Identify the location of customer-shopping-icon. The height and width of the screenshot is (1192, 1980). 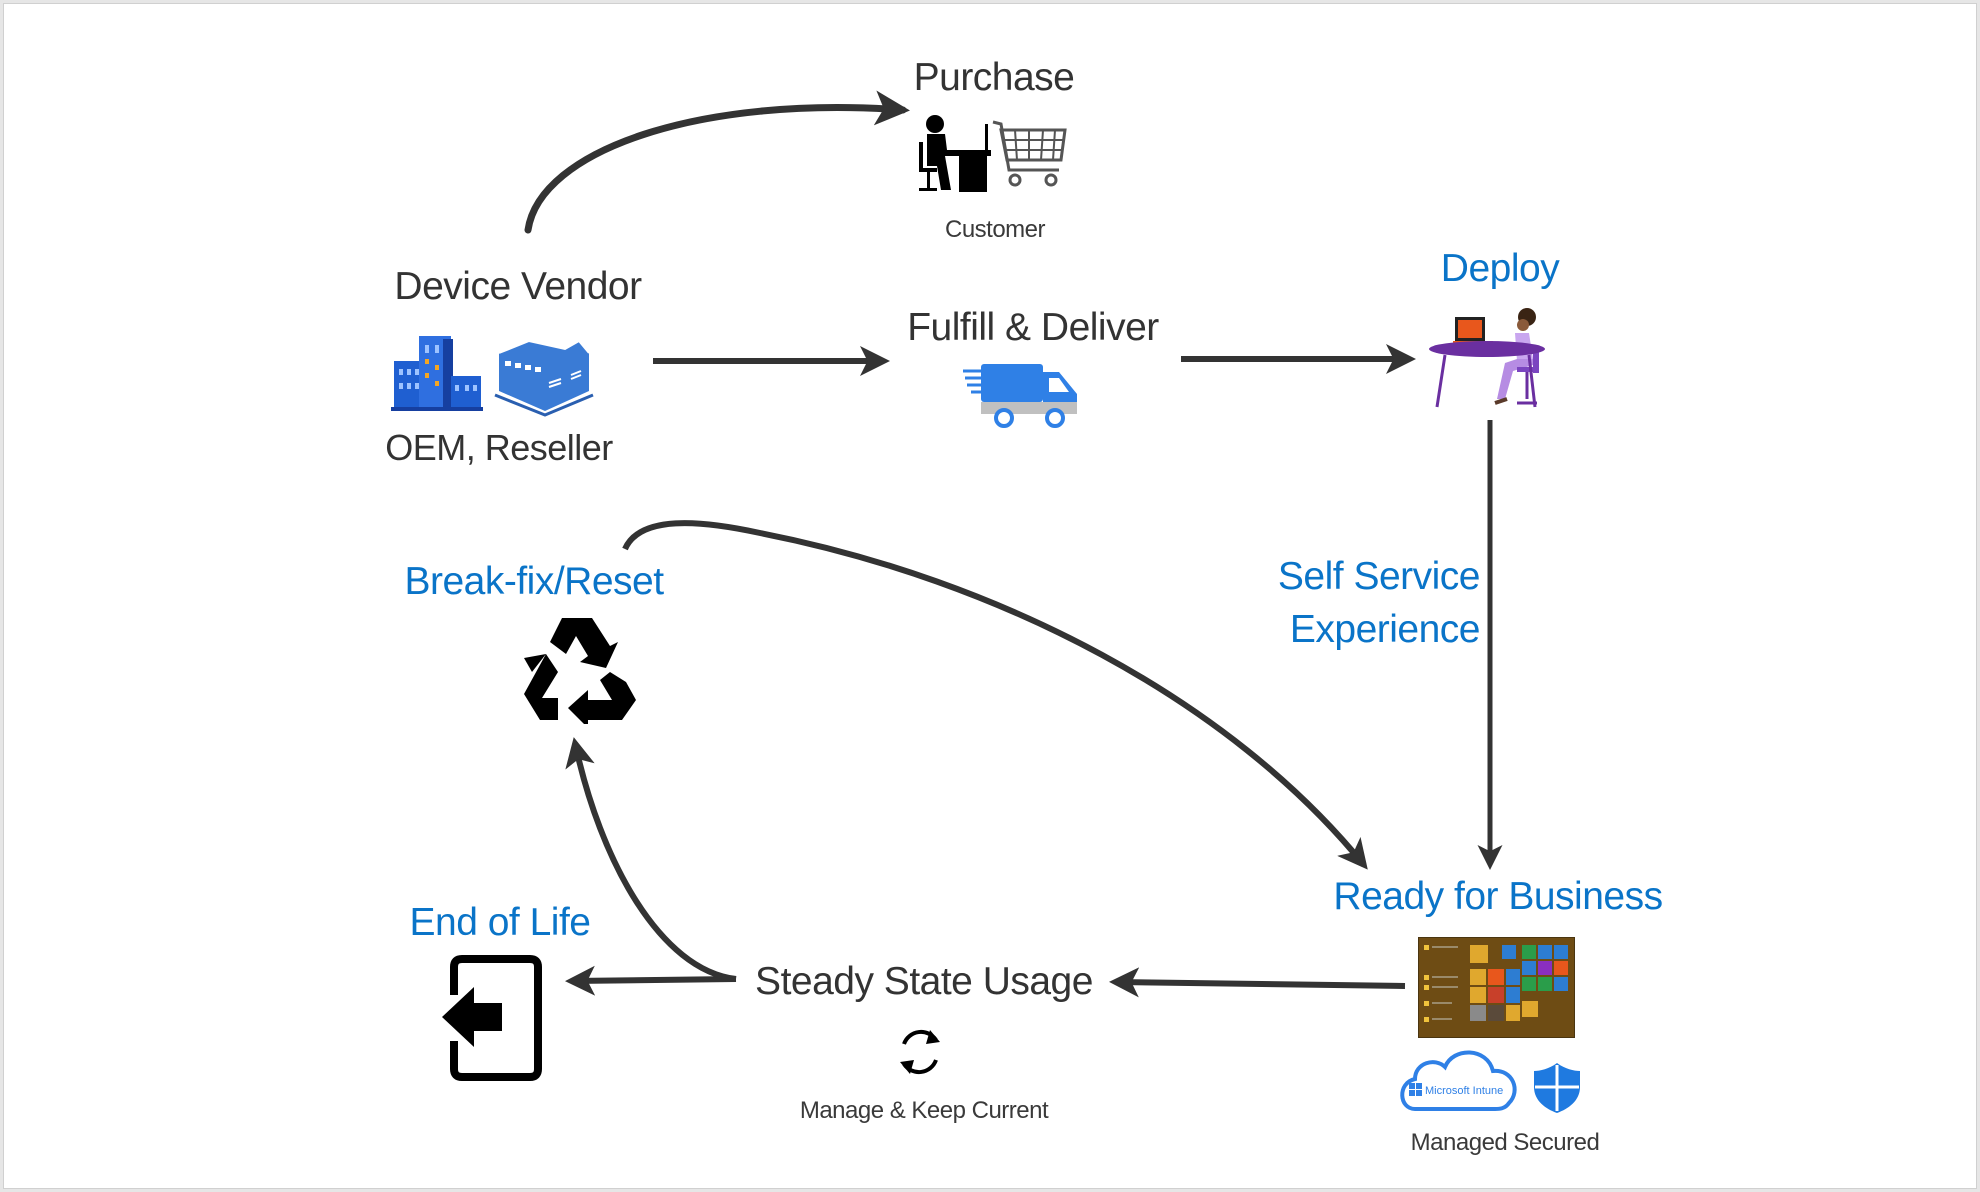
(993, 153).